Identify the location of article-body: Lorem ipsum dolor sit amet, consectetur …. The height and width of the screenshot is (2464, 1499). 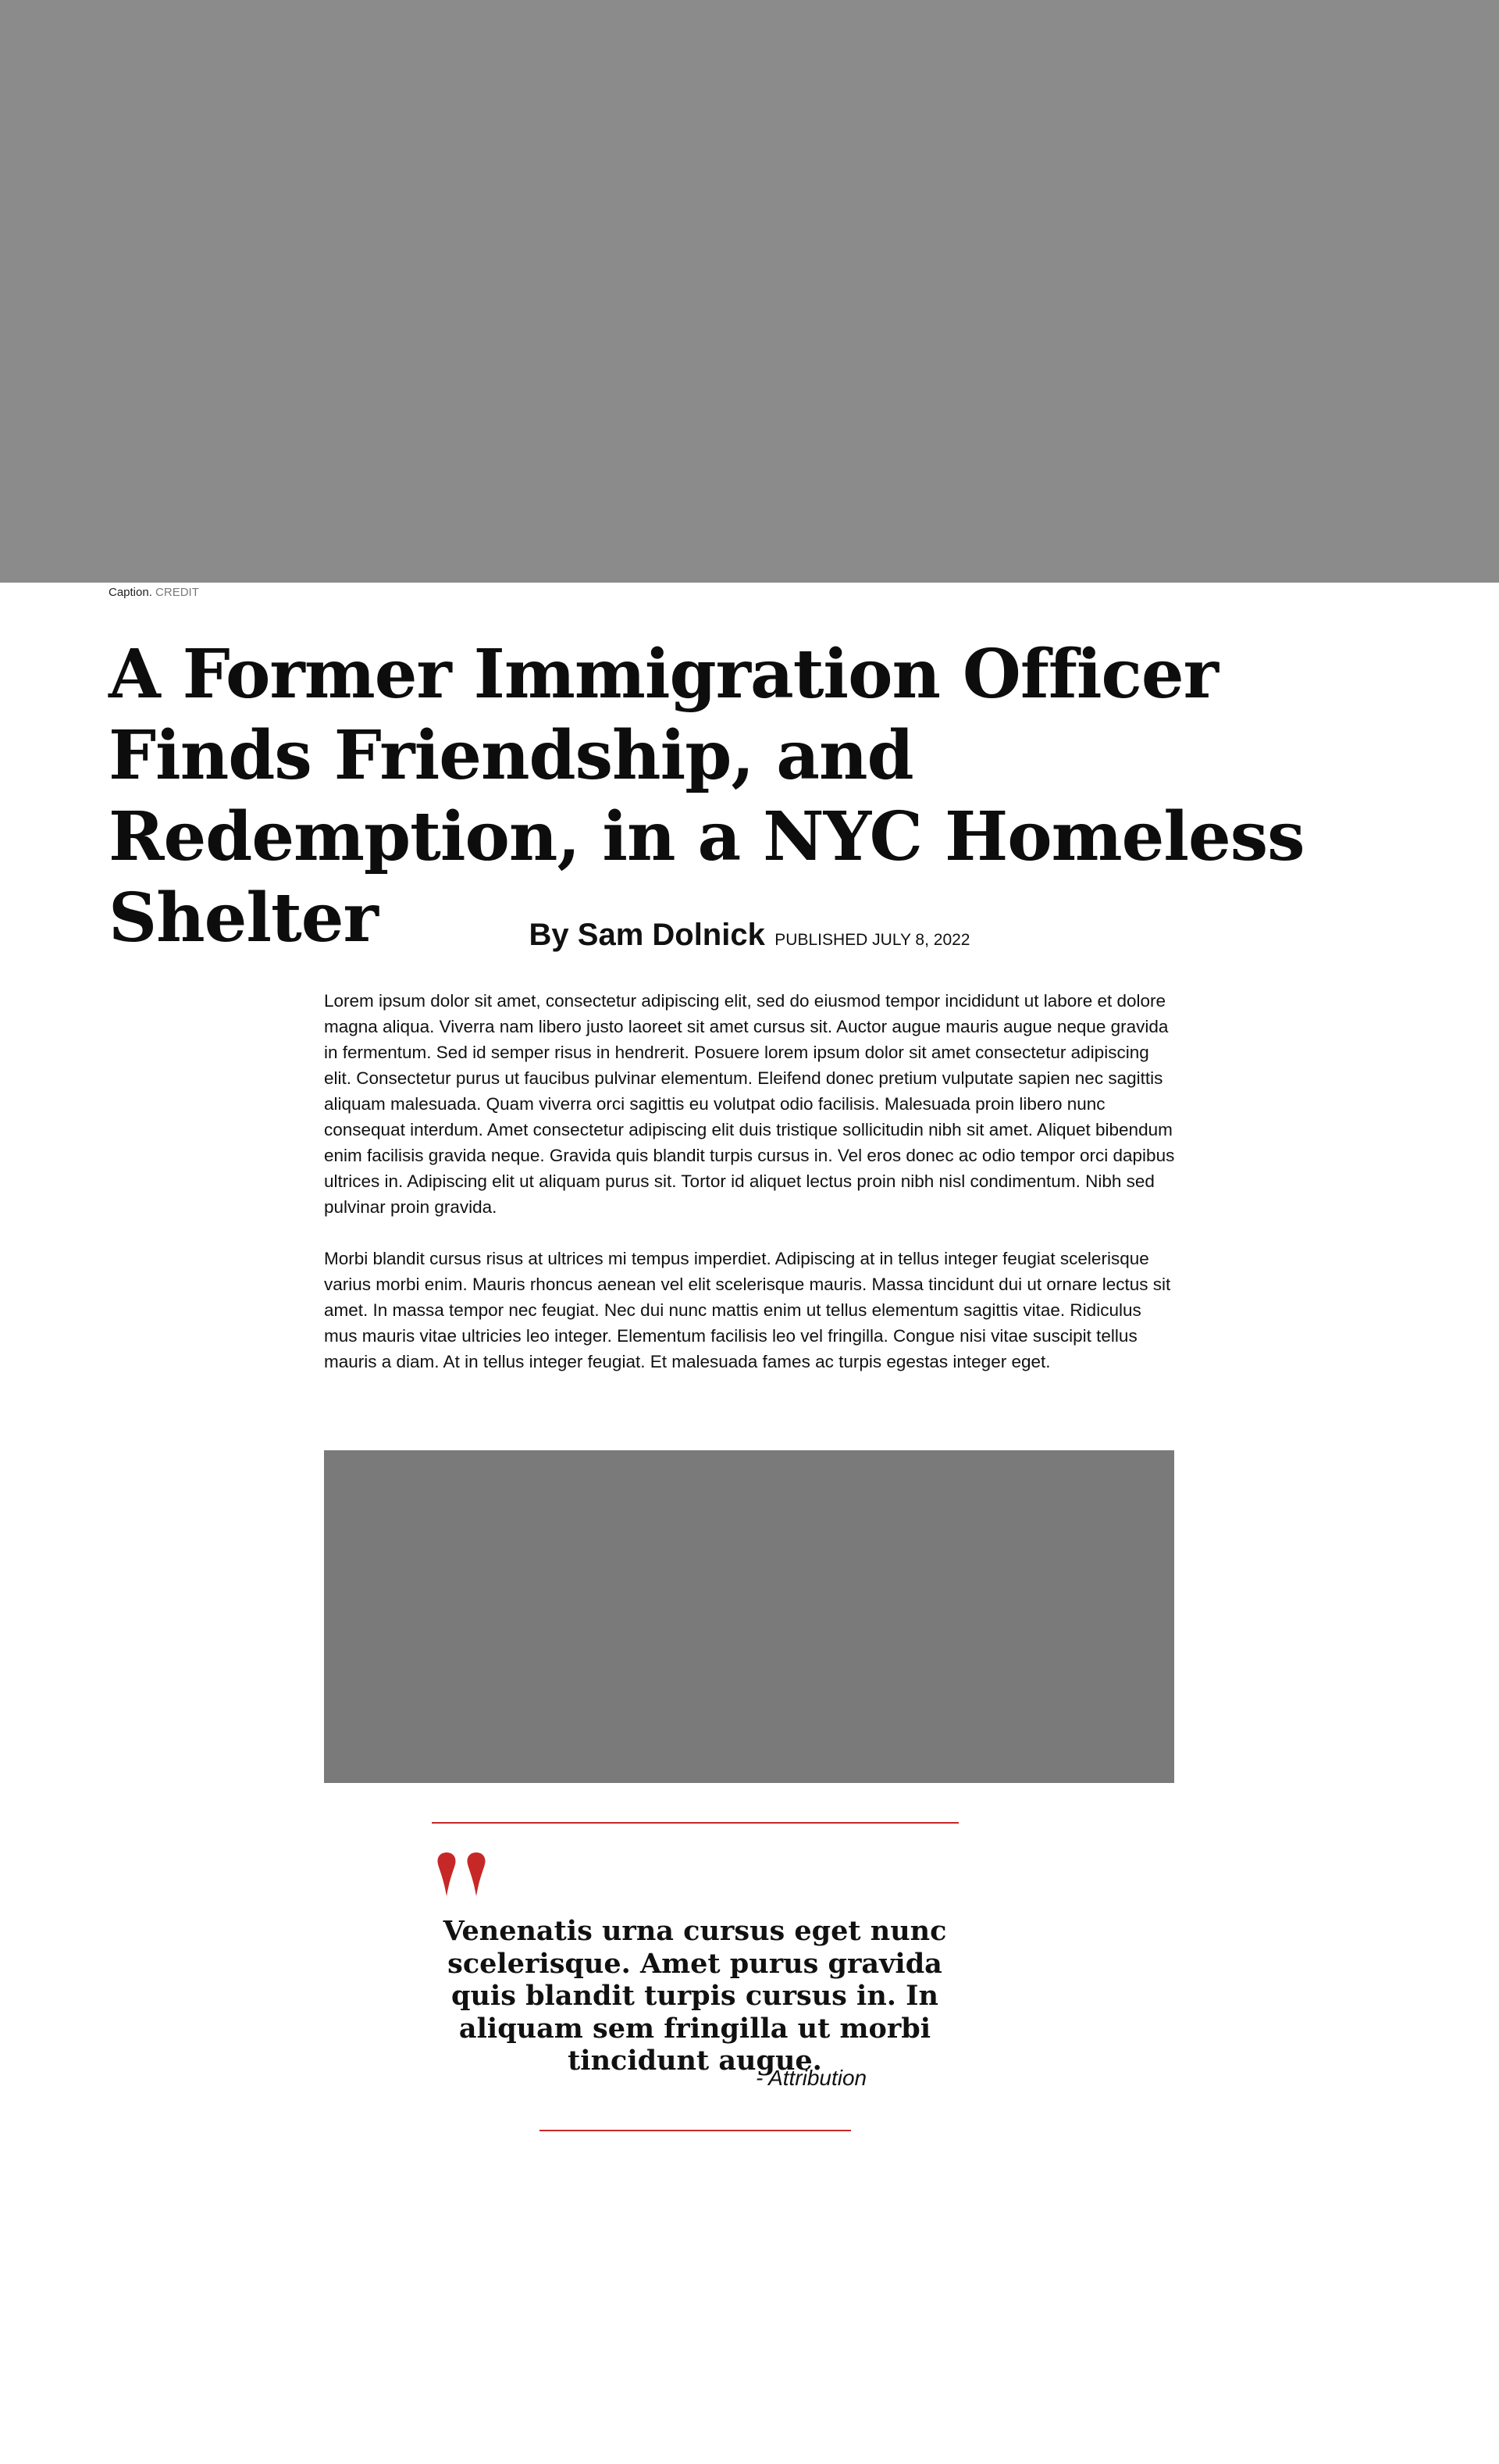
(749, 1194).